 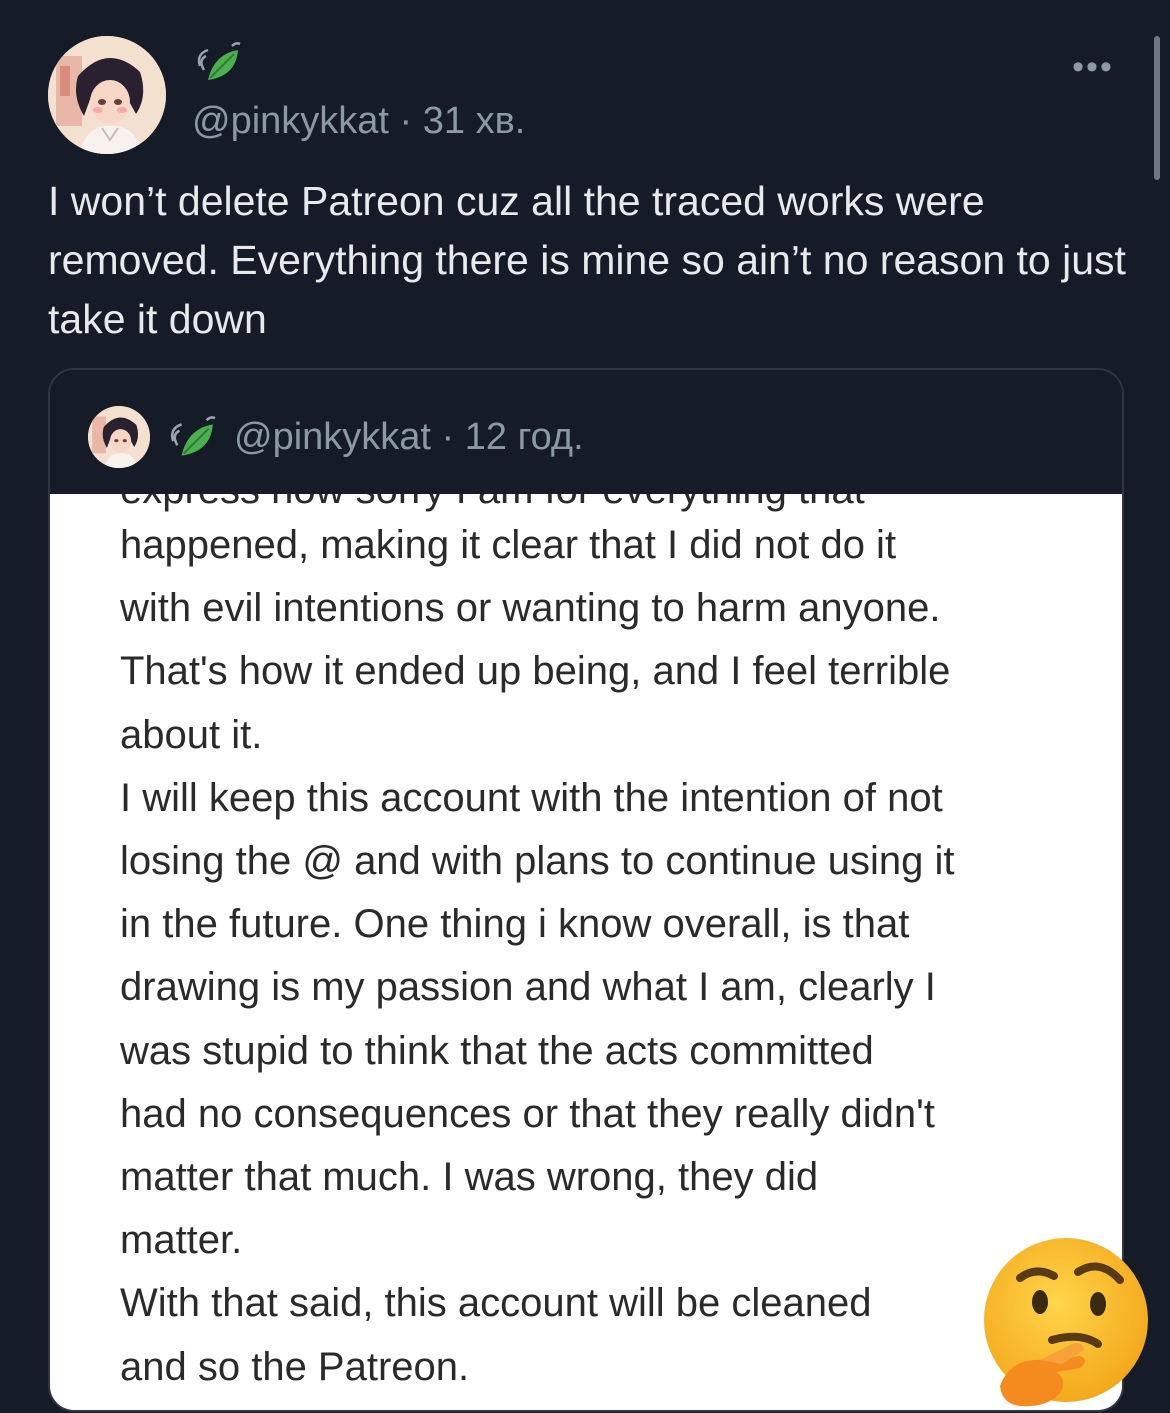 What do you see at coordinates (1066, 1322) in the screenshot?
I see `thinking-face-emoji-icon` at bounding box center [1066, 1322].